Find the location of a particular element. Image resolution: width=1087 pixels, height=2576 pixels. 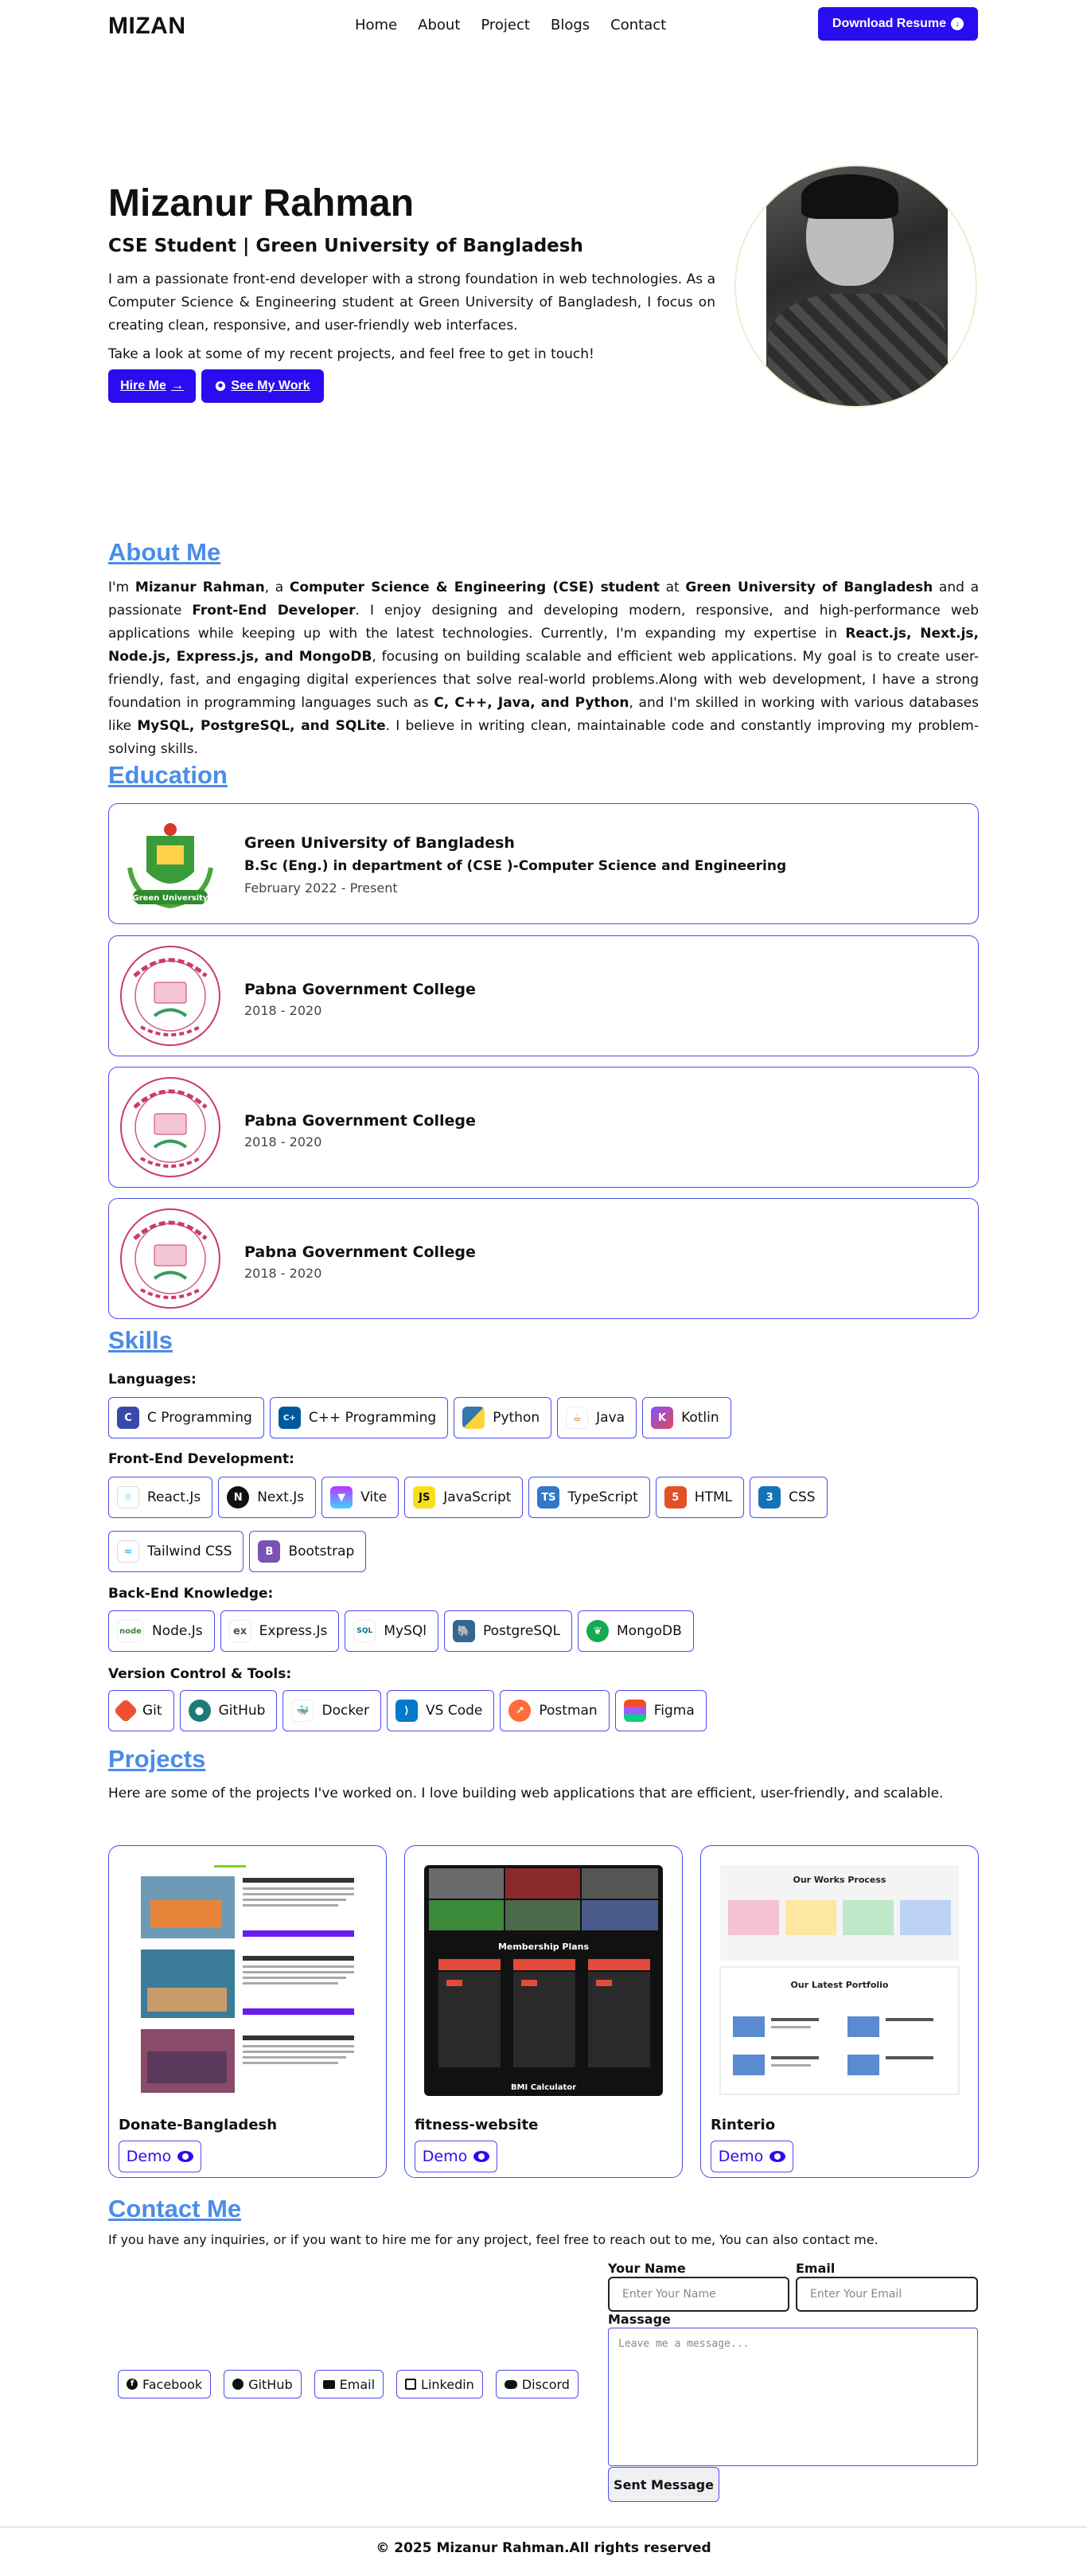

figma-icon is located at coordinates (634, 1711).